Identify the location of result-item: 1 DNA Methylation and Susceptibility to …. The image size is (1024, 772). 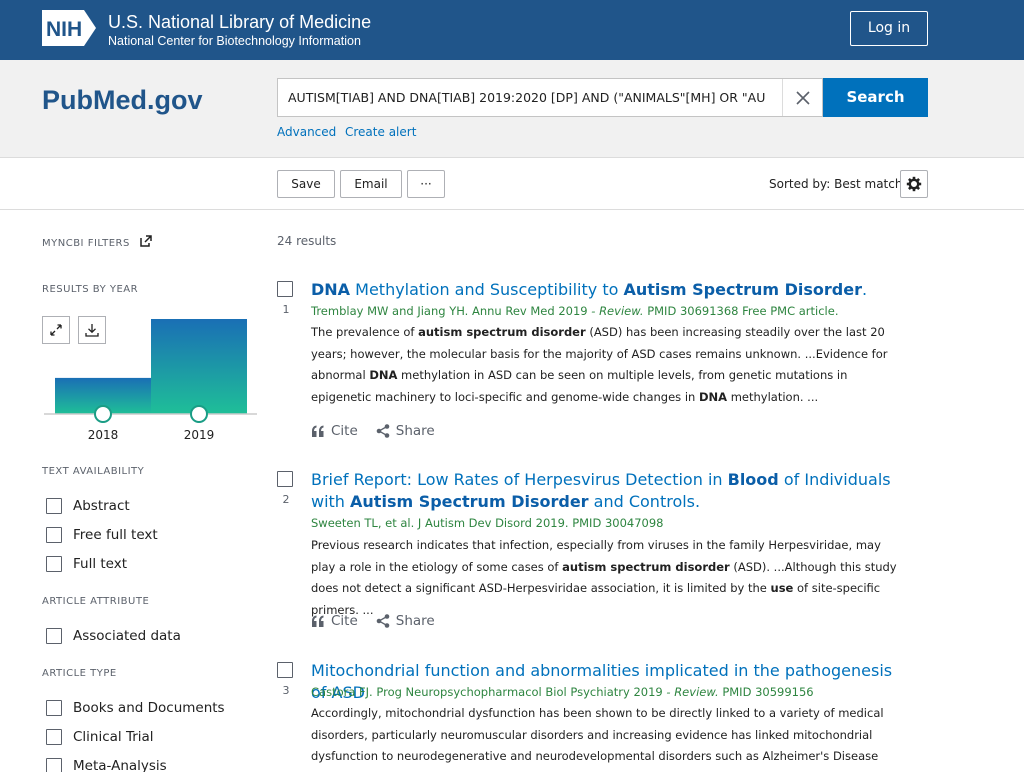
(597, 364).